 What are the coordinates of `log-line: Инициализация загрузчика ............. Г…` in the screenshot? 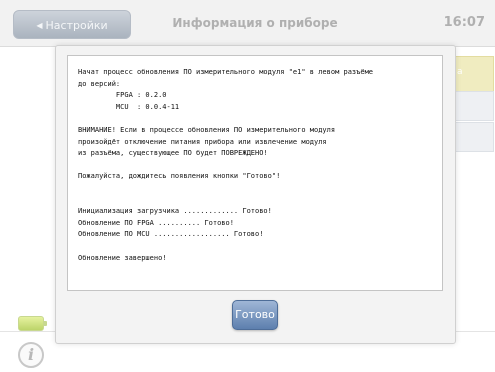 It's located at (175, 211).